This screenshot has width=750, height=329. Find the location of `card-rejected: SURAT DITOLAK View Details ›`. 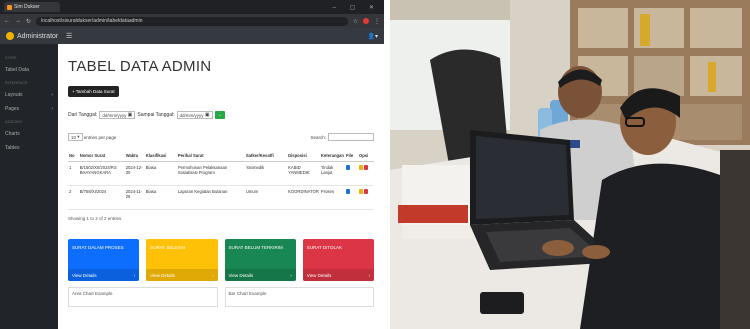

card-rejected: SURAT DITOLAK View Details › is located at coordinates (338, 260).